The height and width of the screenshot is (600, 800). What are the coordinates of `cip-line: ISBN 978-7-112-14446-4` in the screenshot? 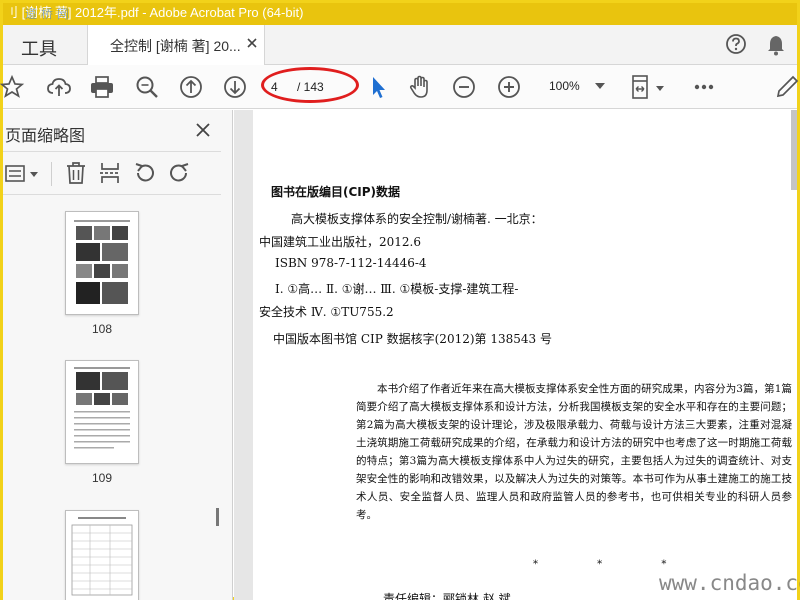 It's located at (351, 263).